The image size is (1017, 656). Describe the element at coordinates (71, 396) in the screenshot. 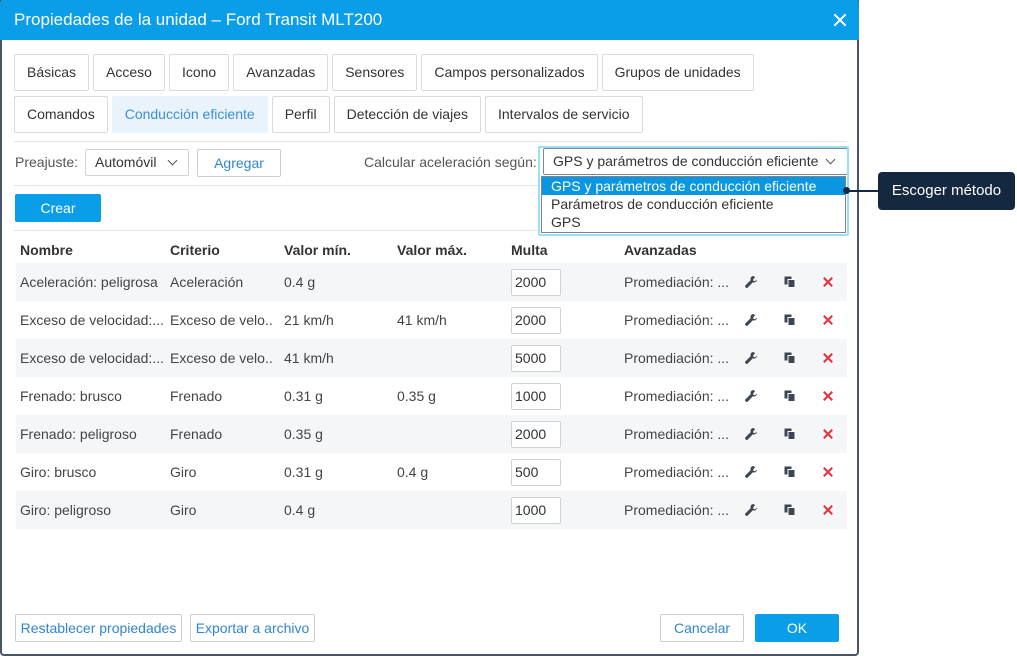

I see `cell-name: Frenado: brusco` at that location.